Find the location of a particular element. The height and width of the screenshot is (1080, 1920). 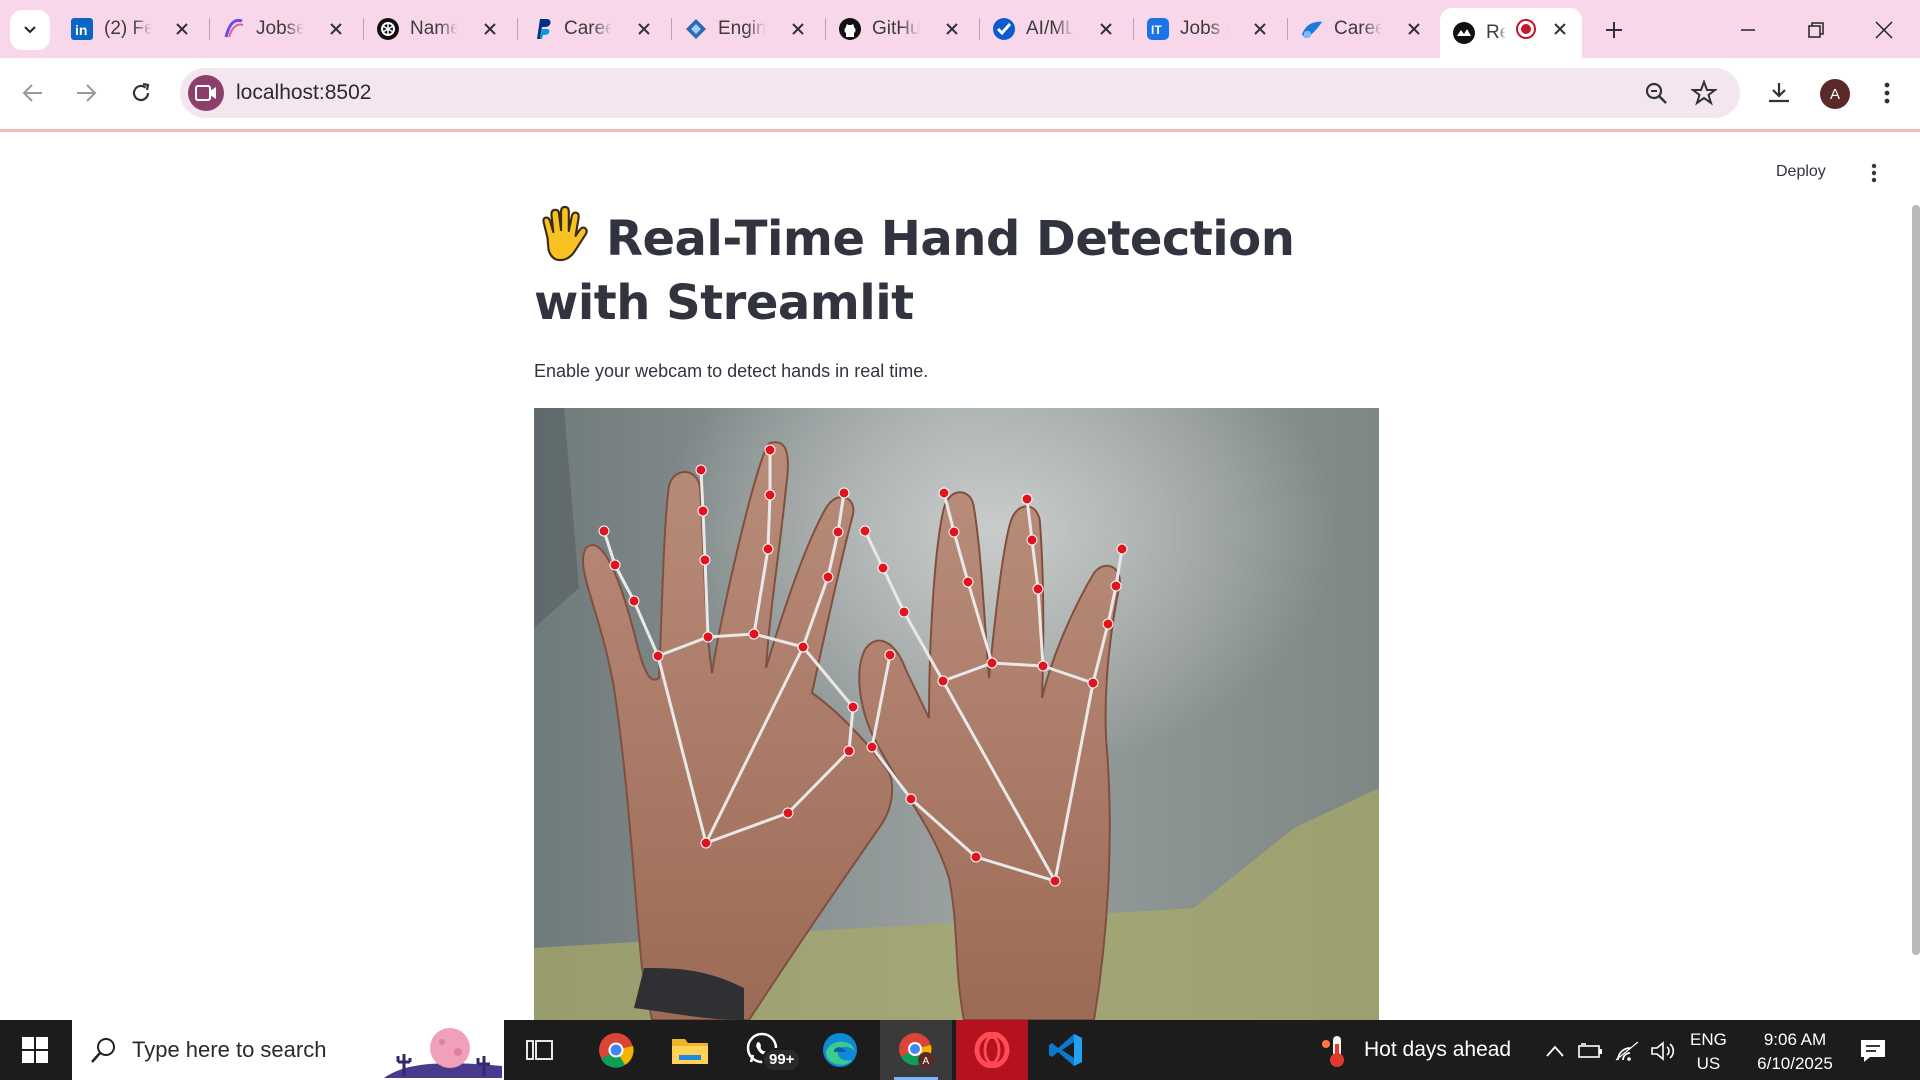

landmark-connection is located at coordinates (702, 490).